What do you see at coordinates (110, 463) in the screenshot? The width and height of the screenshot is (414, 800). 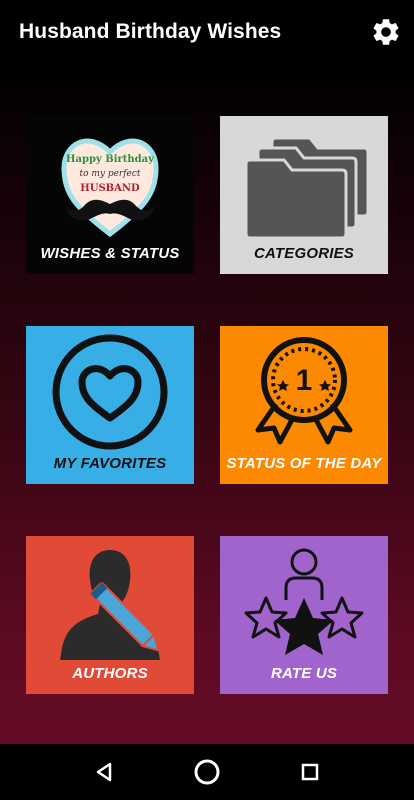 I see `favorites-label: MY FAVORITES` at bounding box center [110, 463].